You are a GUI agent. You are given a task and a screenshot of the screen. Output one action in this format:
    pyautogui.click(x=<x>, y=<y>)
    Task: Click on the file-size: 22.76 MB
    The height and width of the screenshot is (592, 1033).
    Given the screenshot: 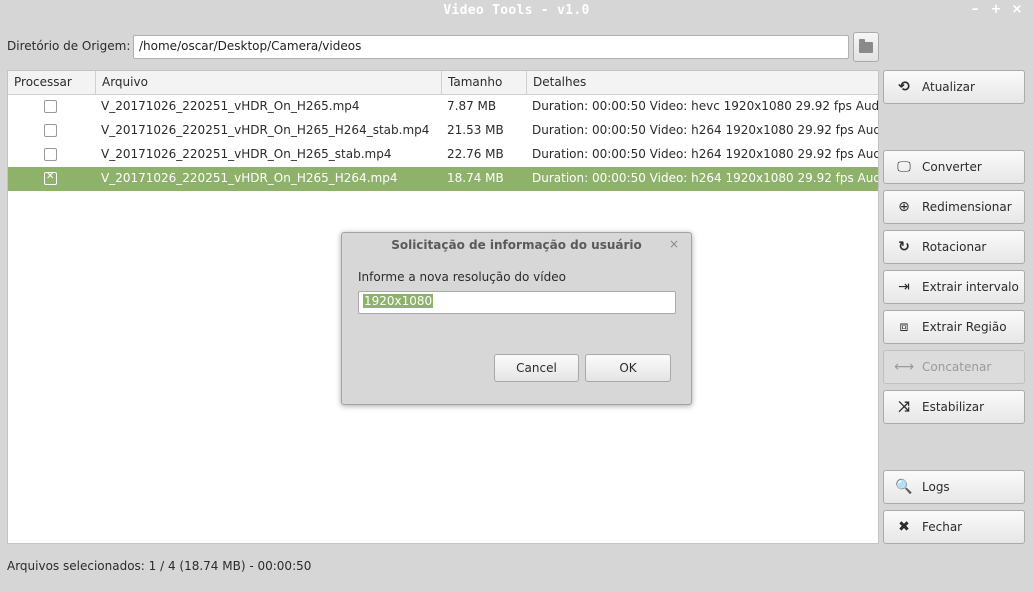 What is the action you would take?
    pyautogui.click(x=475, y=154)
    